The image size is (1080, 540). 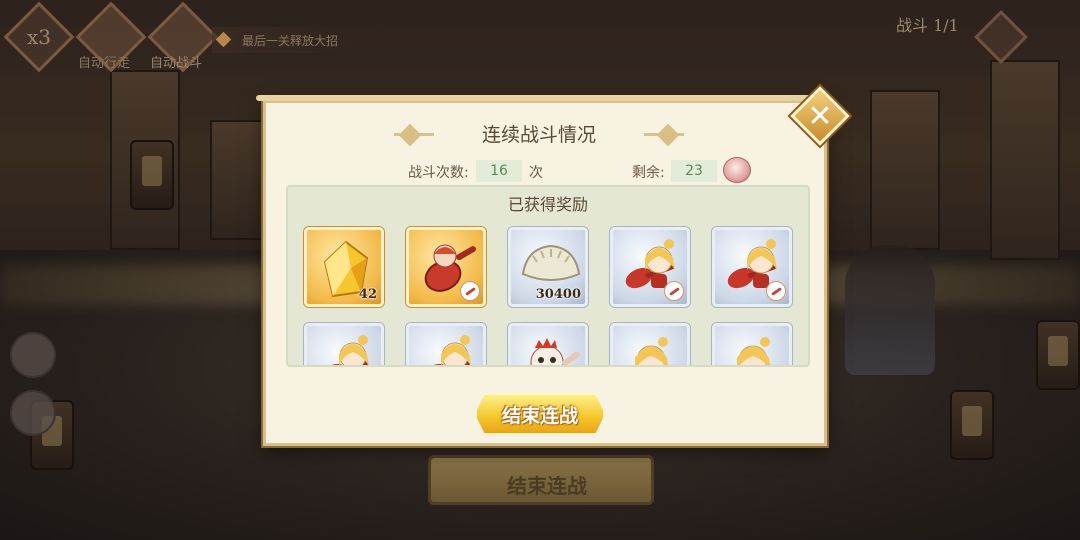 I want to click on dialog-title-bar: 连续战斗情况, so click(x=539, y=135).